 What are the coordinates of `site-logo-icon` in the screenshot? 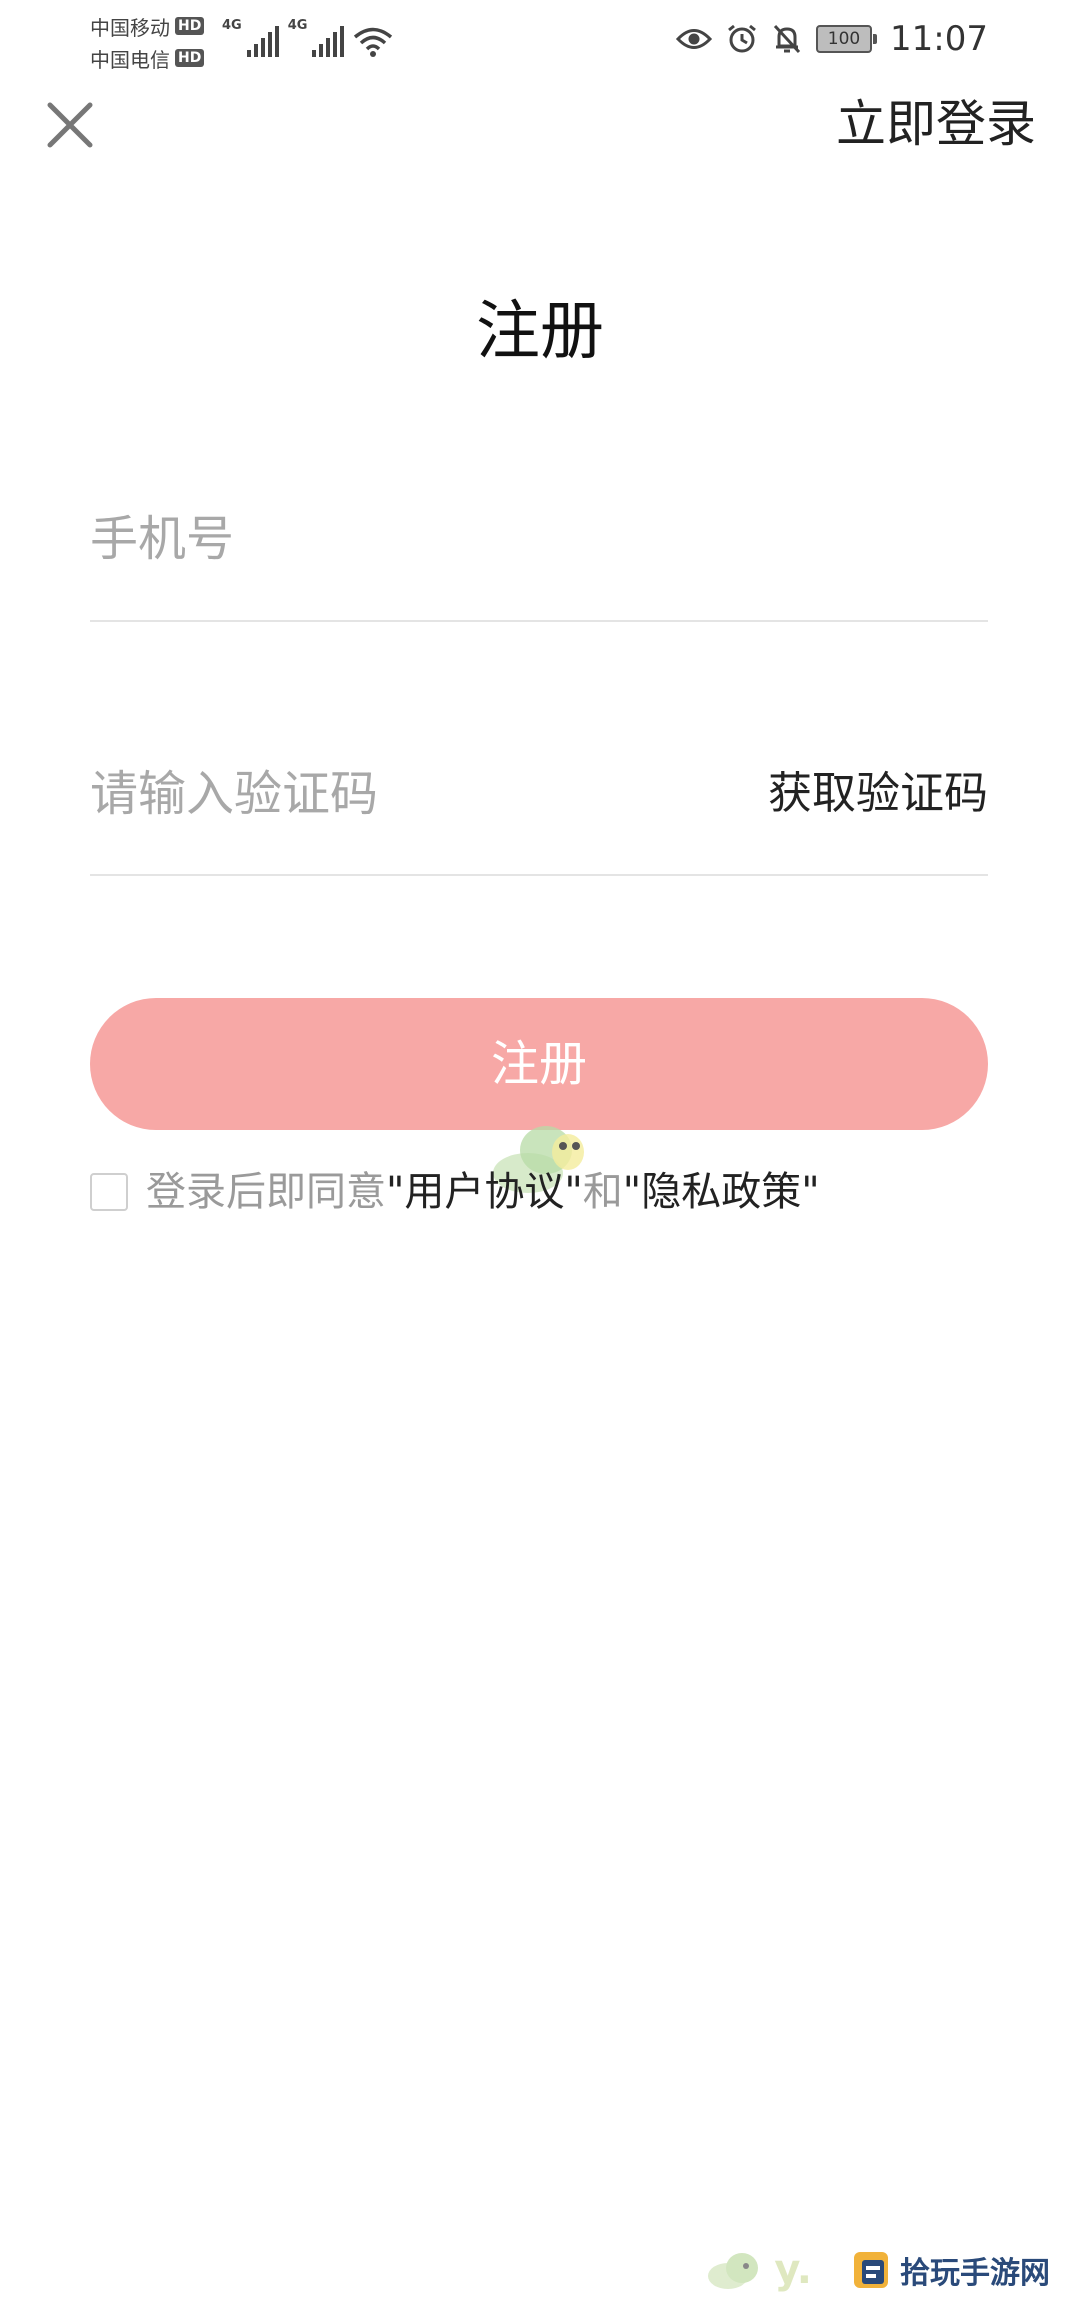 It's located at (871, 2270).